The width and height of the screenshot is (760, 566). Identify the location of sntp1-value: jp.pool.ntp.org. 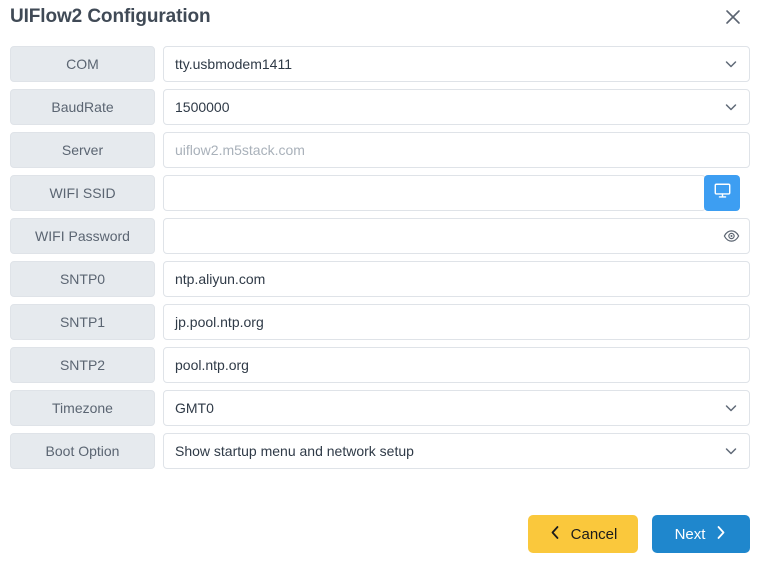
(219, 322).